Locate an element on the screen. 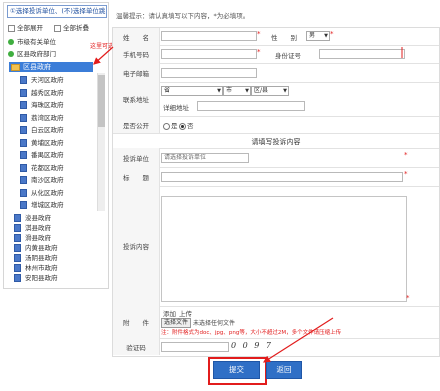 The height and width of the screenshot is (391, 440). arrow-to-submit-icon is located at coordinates (298, 340).